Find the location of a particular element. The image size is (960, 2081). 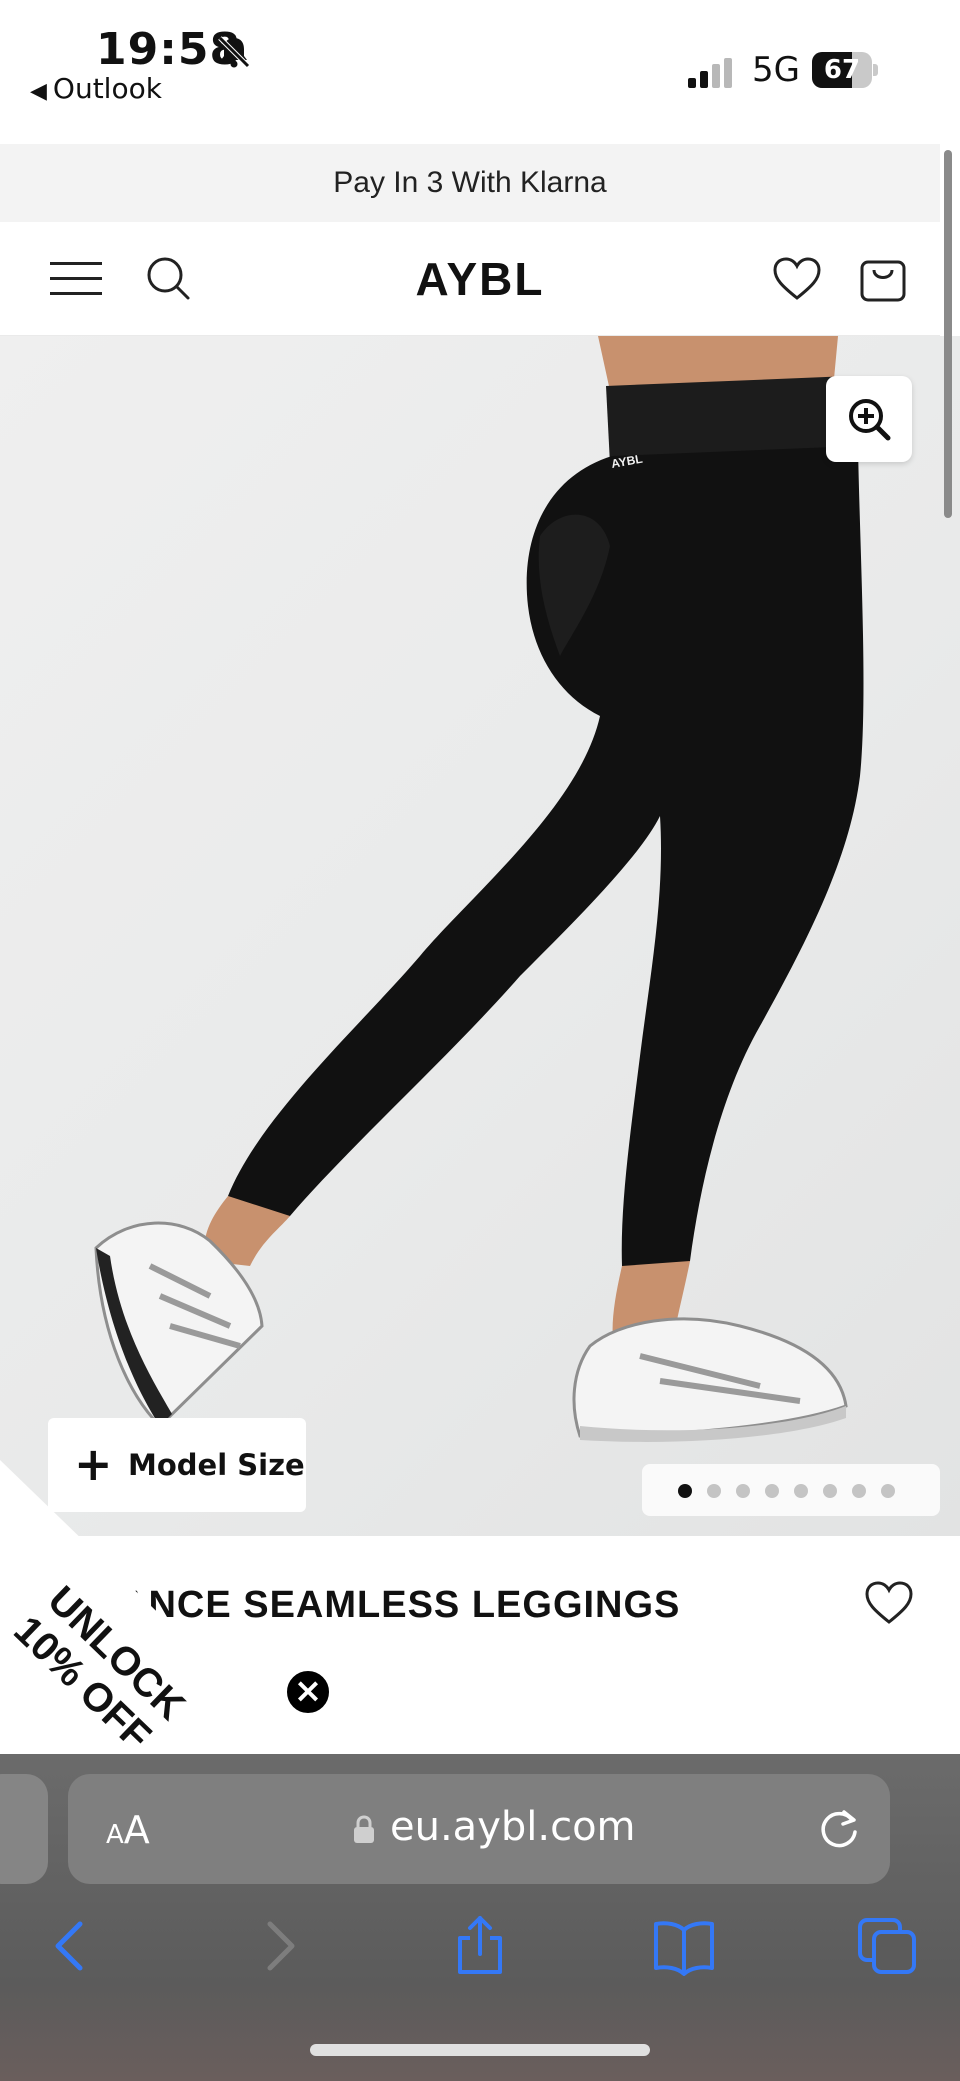

bell-muted-icon is located at coordinates (234, 52).